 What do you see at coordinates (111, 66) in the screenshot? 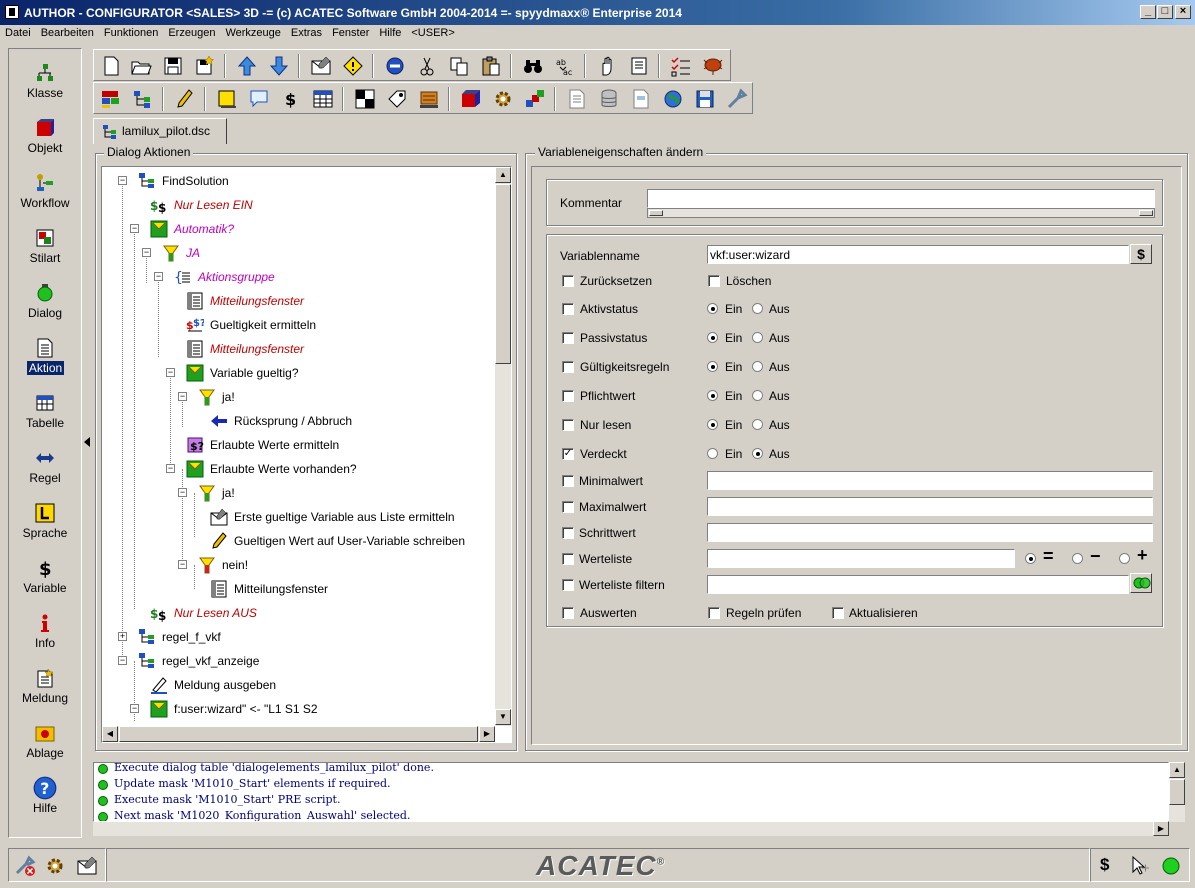
I see `new-file-icon` at bounding box center [111, 66].